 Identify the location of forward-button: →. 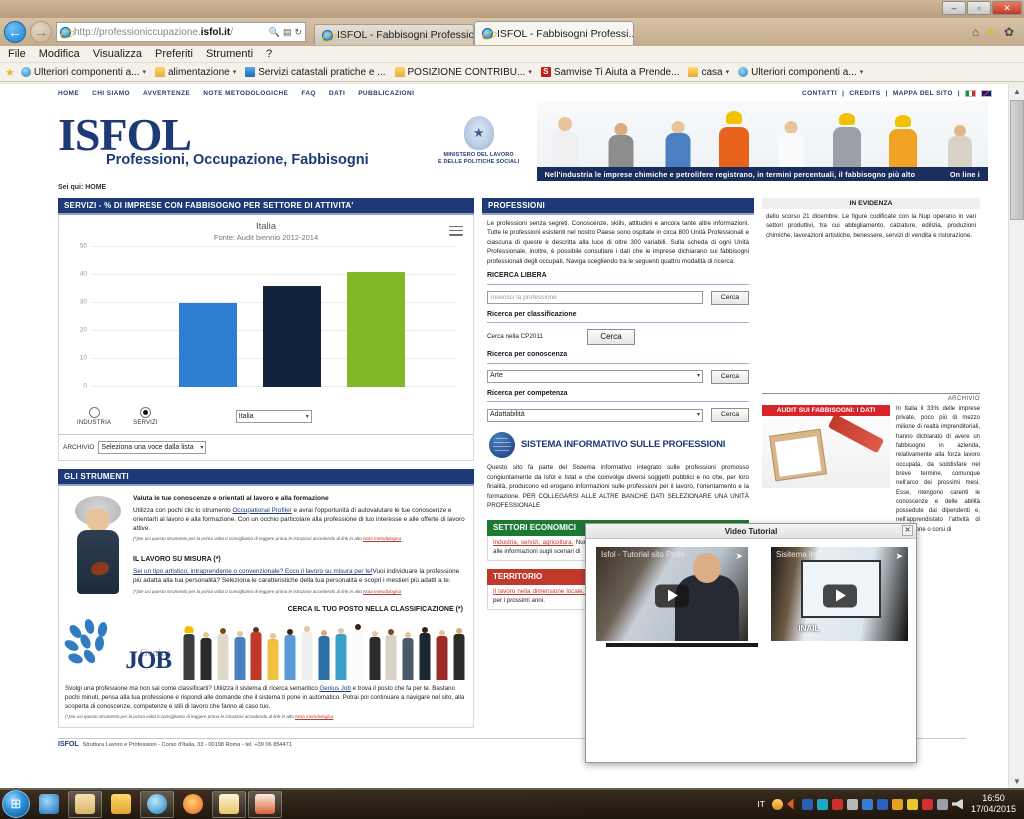
(41, 32).